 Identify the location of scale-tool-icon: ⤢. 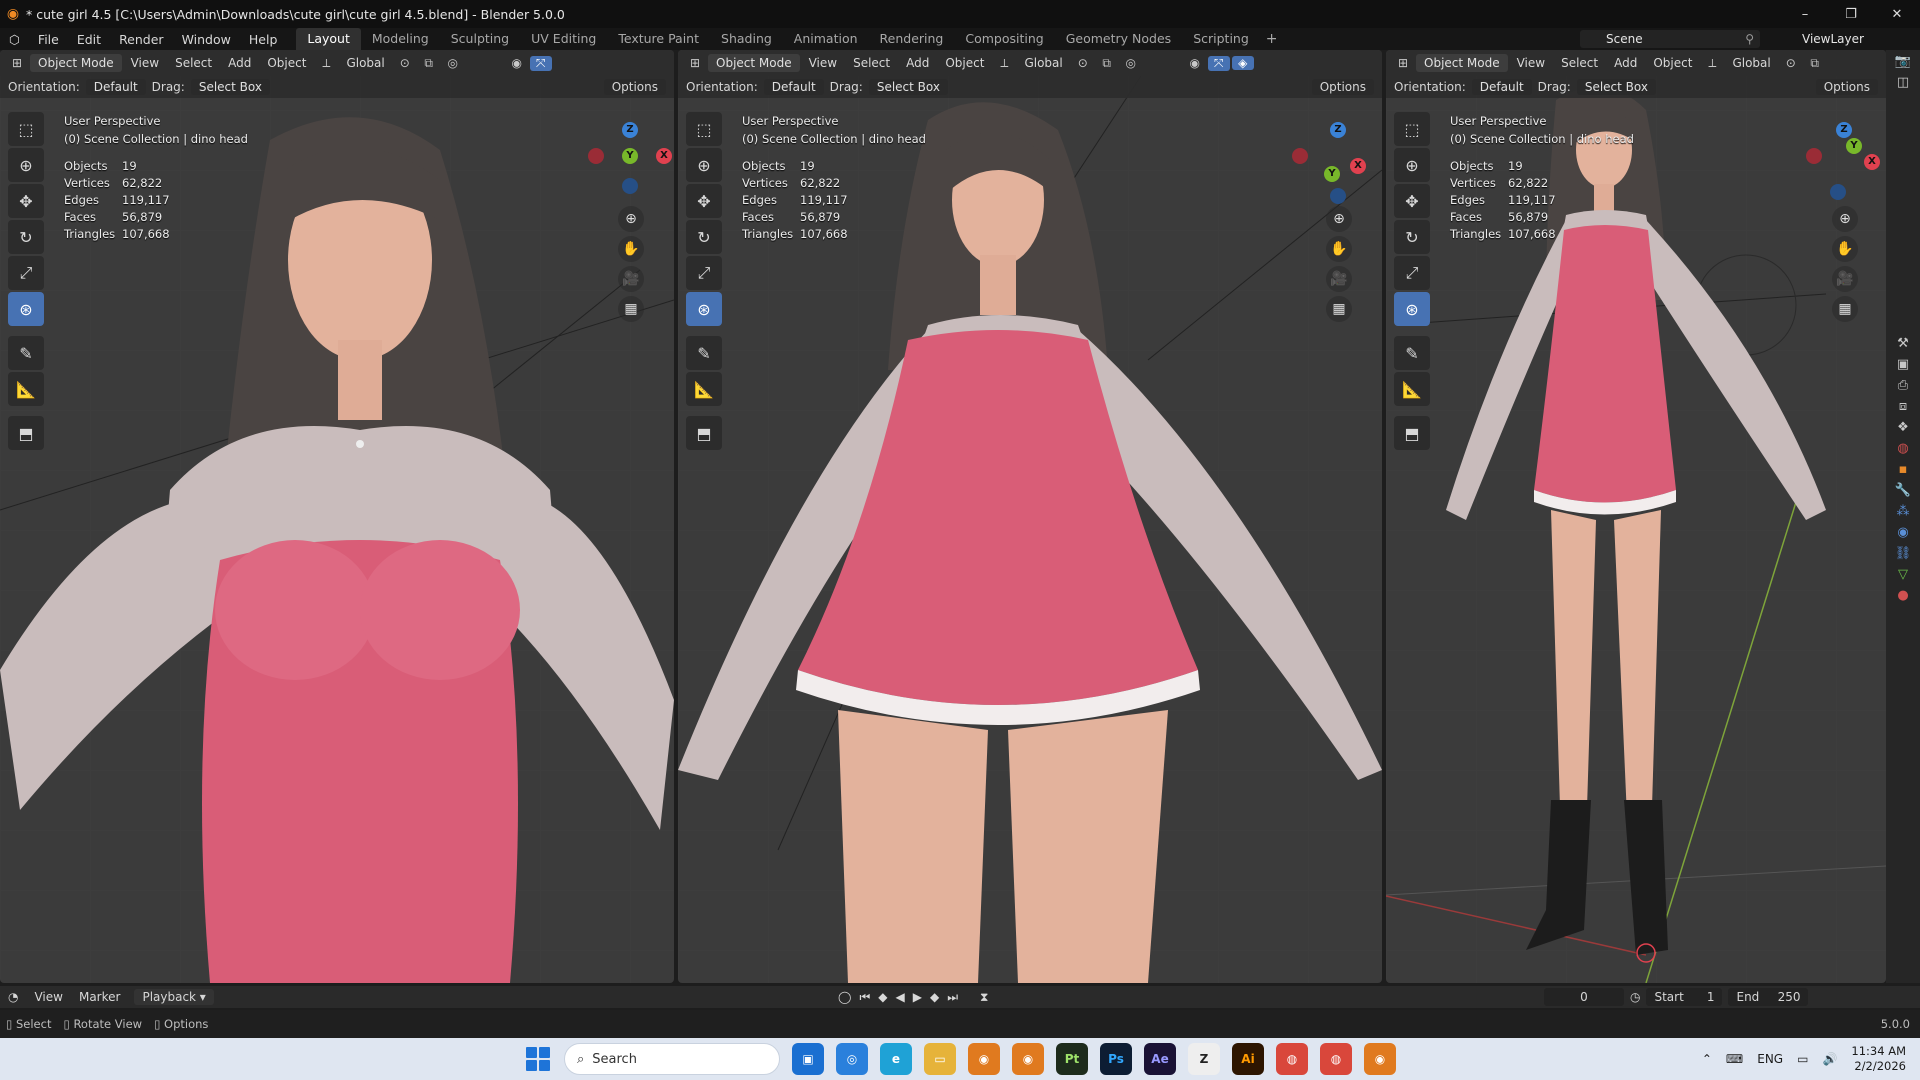
(1412, 273).